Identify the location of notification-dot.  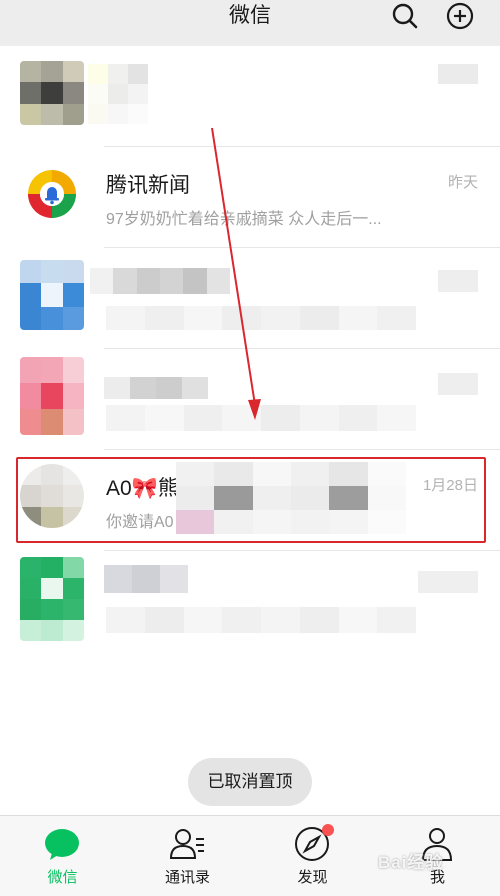
(328, 830).